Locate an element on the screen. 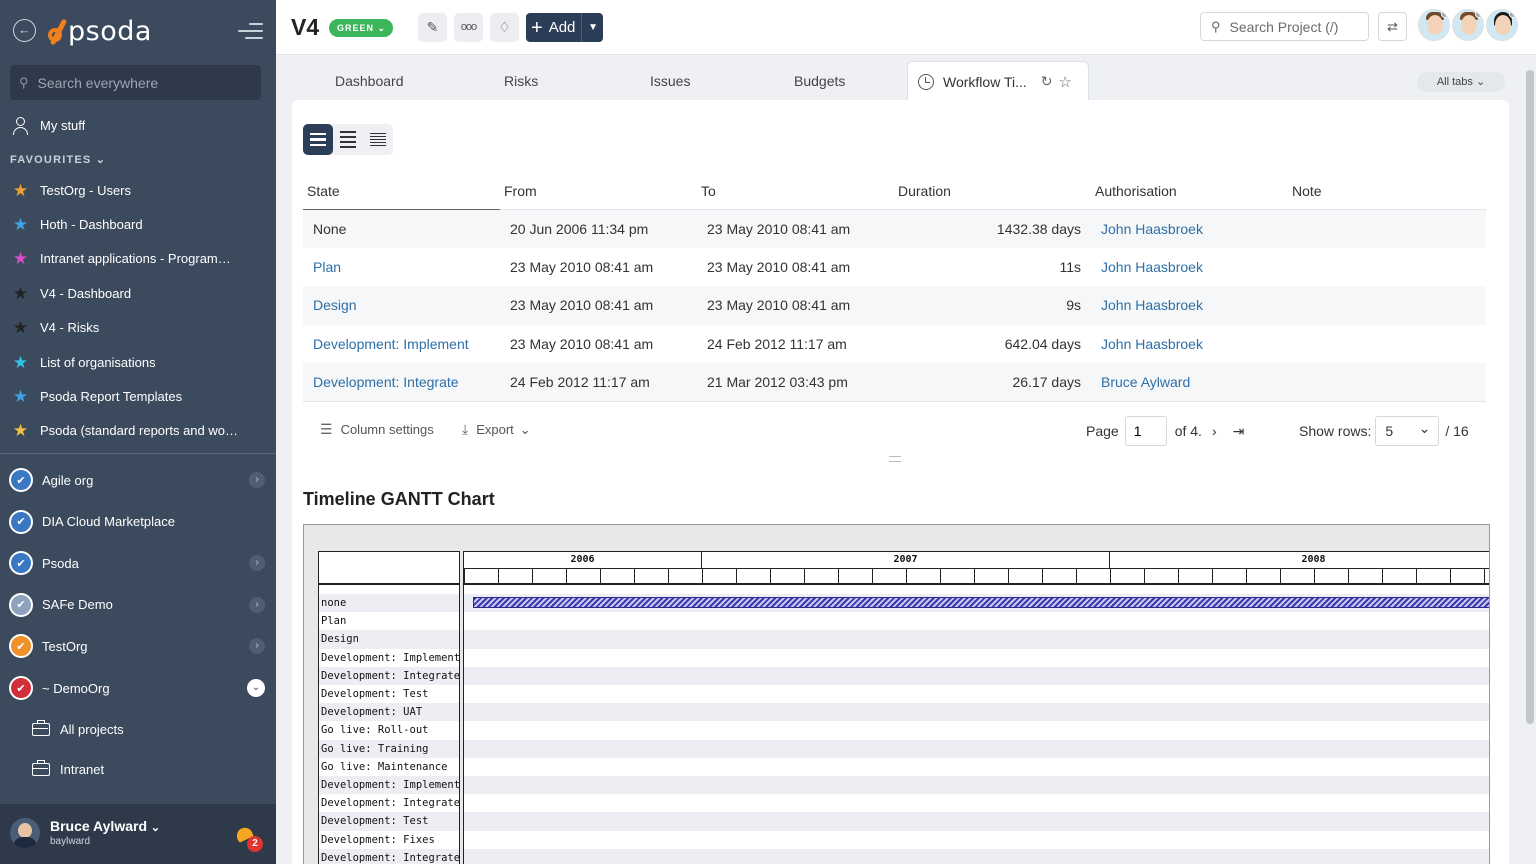 This screenshot has height=864, width=1536. chevron-down-icon: ⌄ is located at coordinates (256, 688).